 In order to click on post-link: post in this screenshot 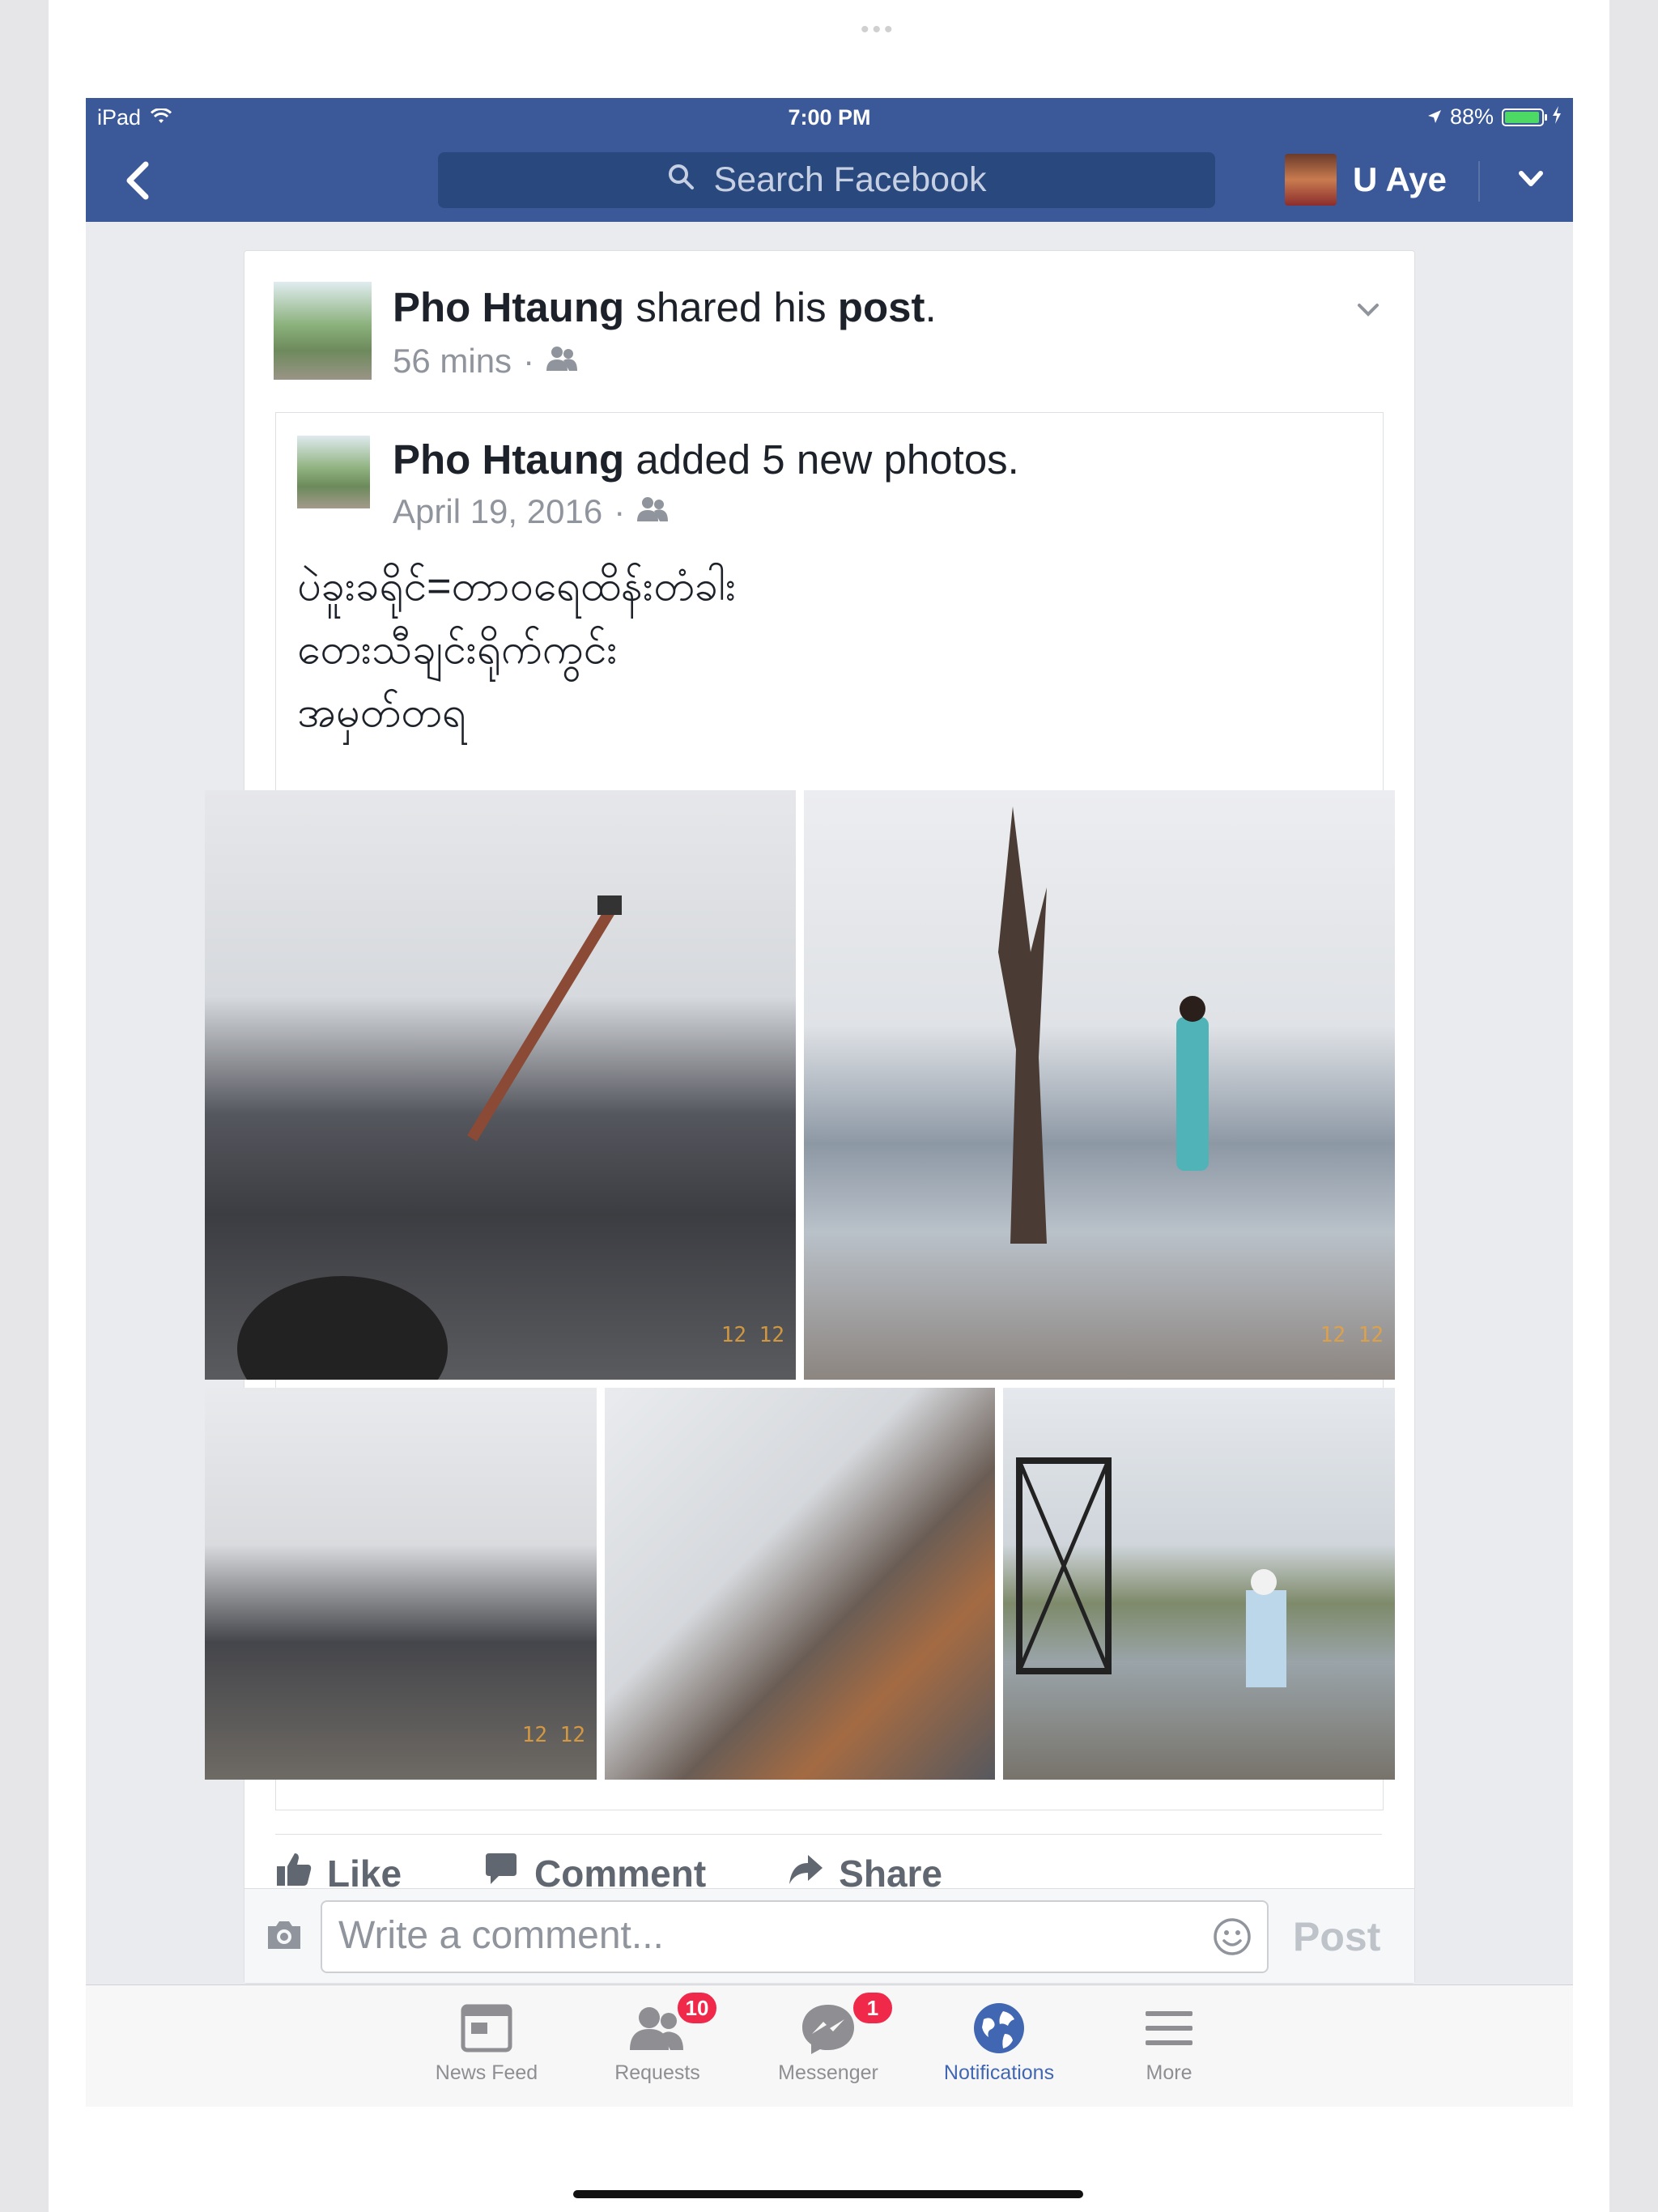, I will do `click(881, 307)`.